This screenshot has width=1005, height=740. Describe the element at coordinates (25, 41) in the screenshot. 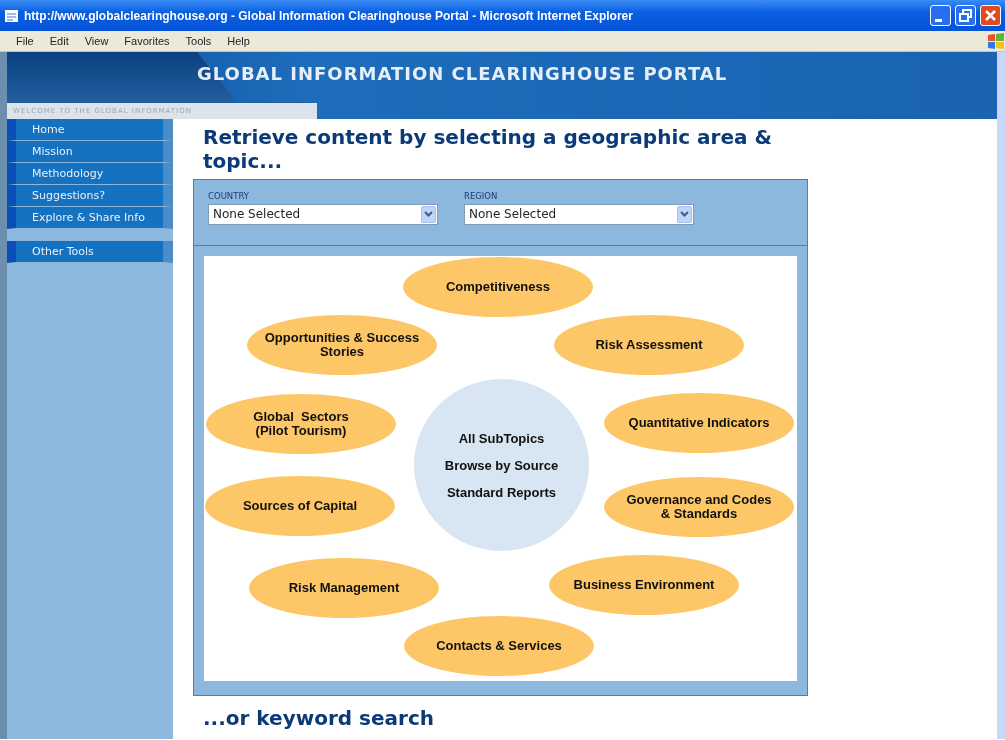

I see `menu-item: File` at that location.